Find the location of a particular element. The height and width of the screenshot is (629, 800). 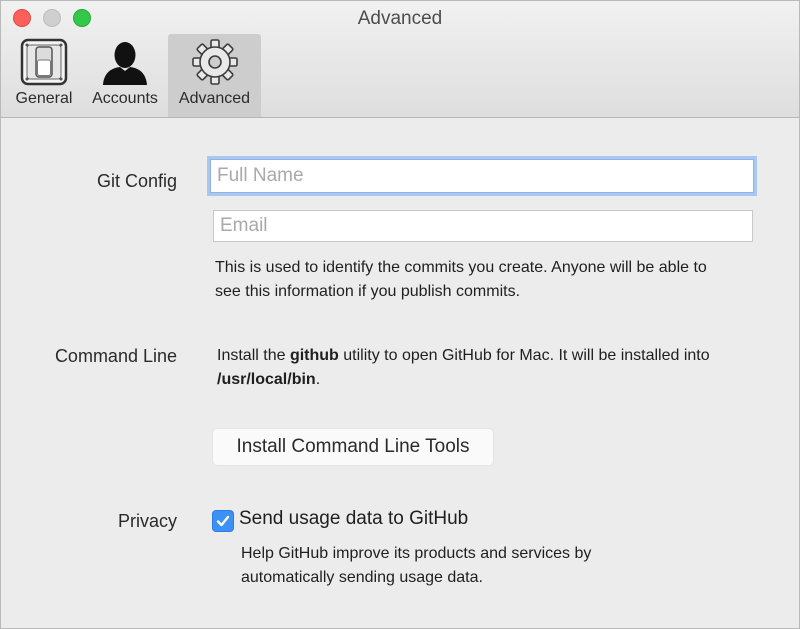

tab-accounts: Accounts is located at coordinates (125, 75).